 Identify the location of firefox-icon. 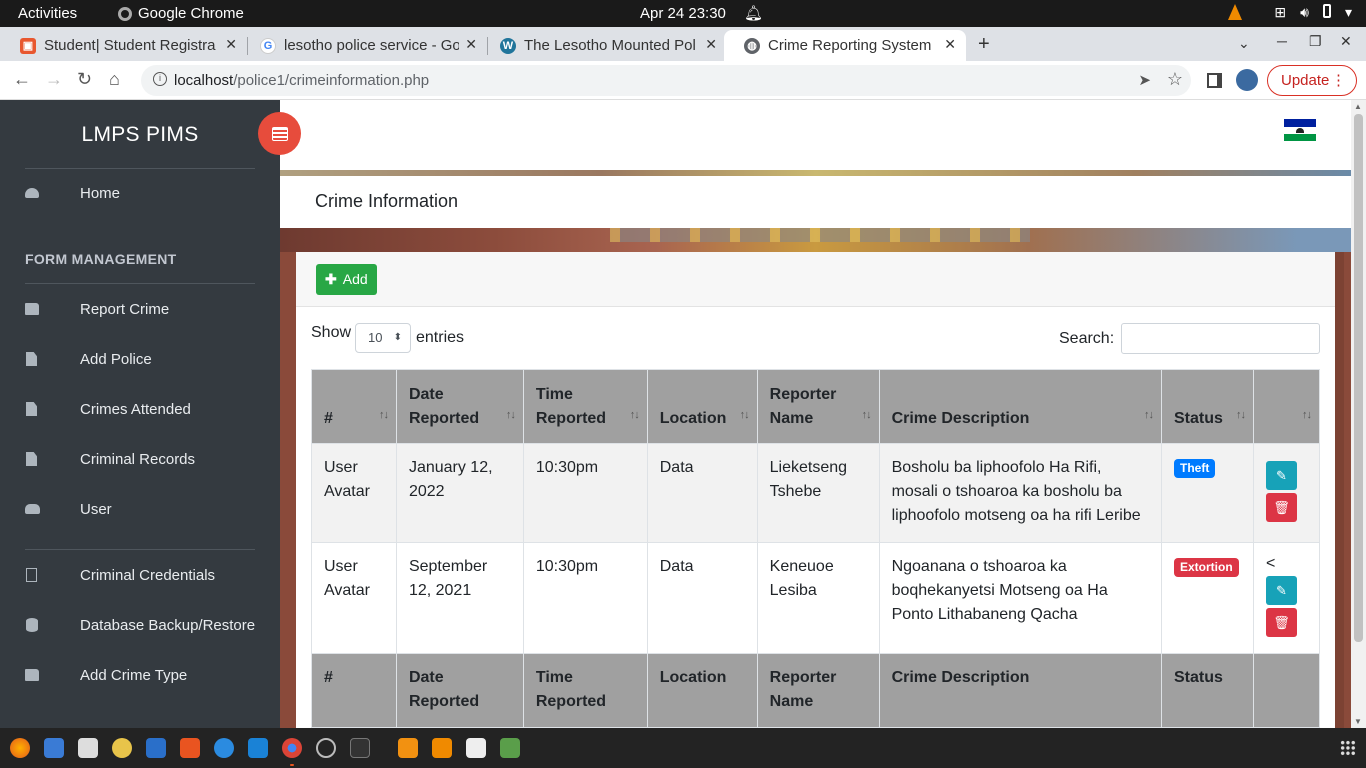
(20, 748).